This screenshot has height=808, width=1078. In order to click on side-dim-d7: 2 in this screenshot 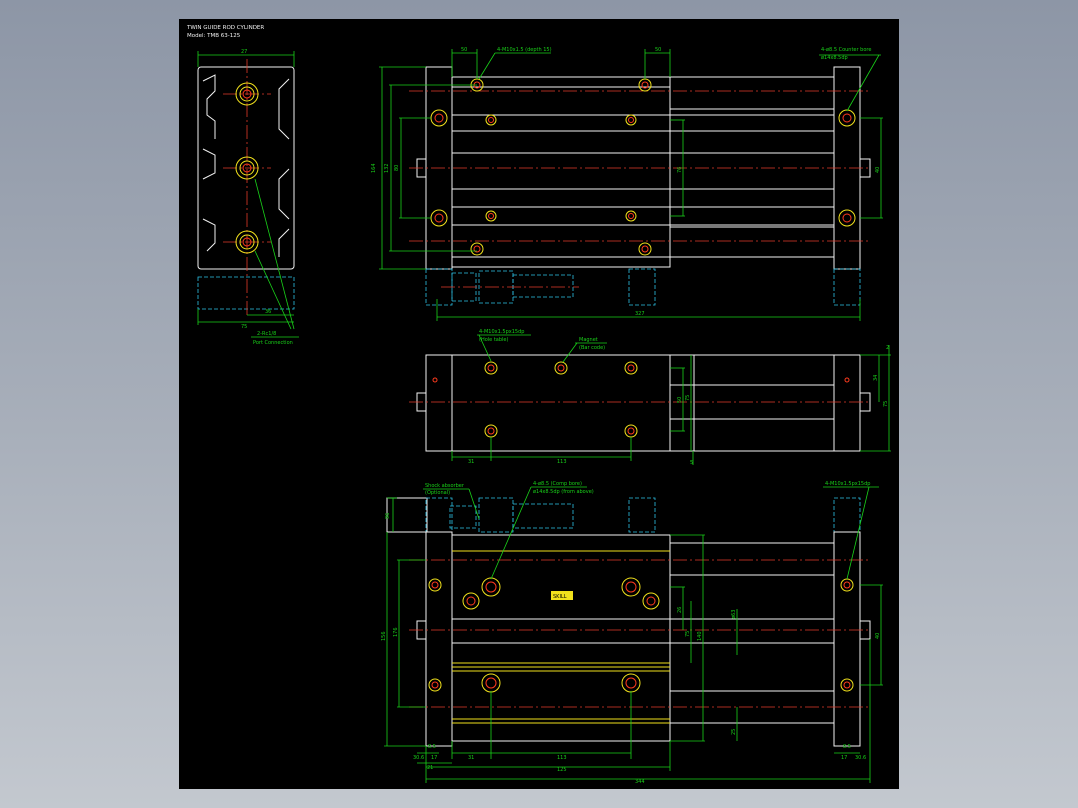, I will do `click(887, 348)`.